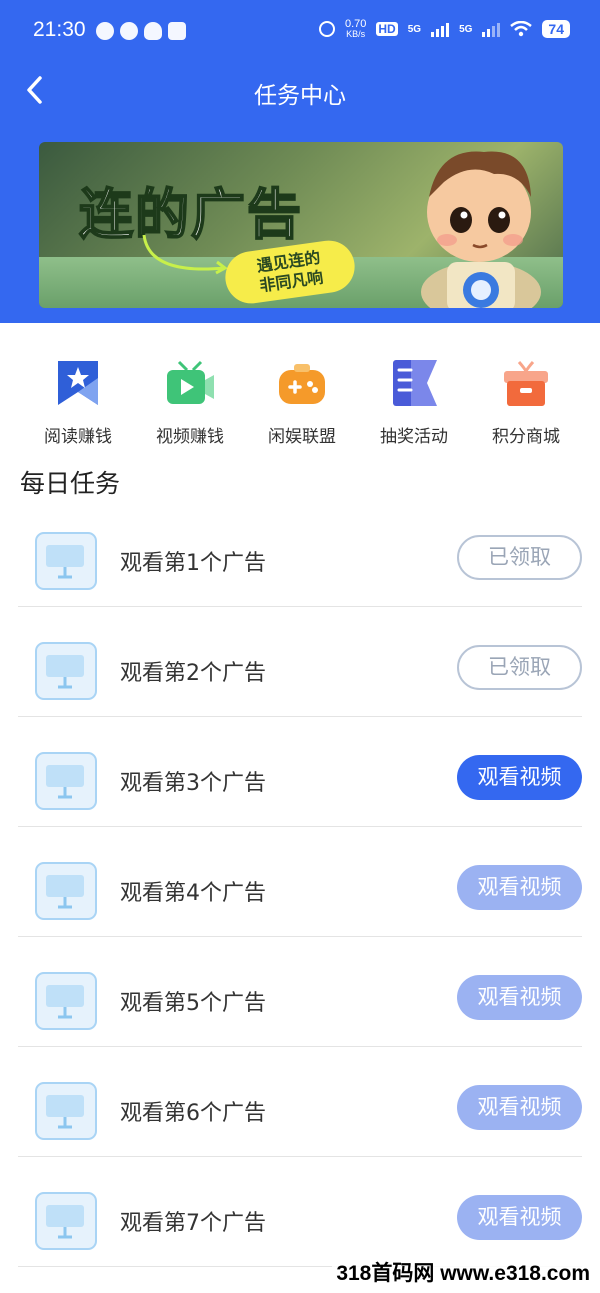 This screenshot has width=600, height=1293. What do you see at coordinates (526, 383) in the screenshot?
I see `gift-box-icon` at bounding box center [526, 383].